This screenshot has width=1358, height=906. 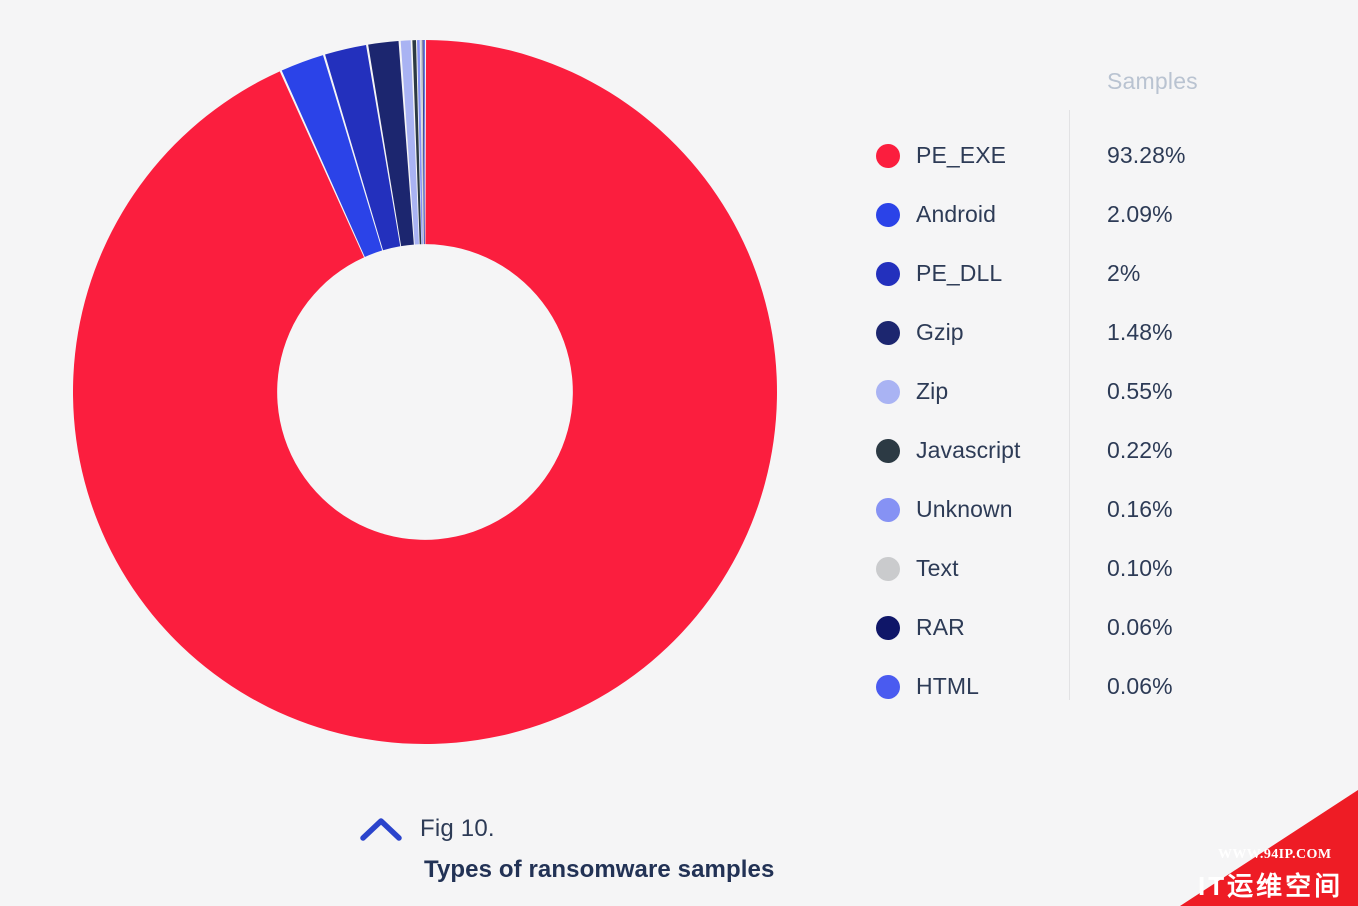 What do you see at coordinates (1140, 568) in the screenshot?
I see `legend-value: 0.10%` at bounding box center [1140, 568].